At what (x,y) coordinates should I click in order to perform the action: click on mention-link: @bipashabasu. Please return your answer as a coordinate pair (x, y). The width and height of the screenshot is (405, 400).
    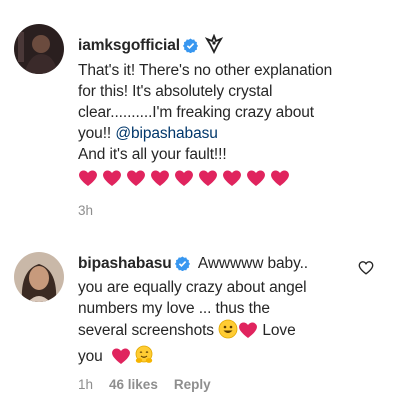
    Looking at the image, I should click on (166, 133).